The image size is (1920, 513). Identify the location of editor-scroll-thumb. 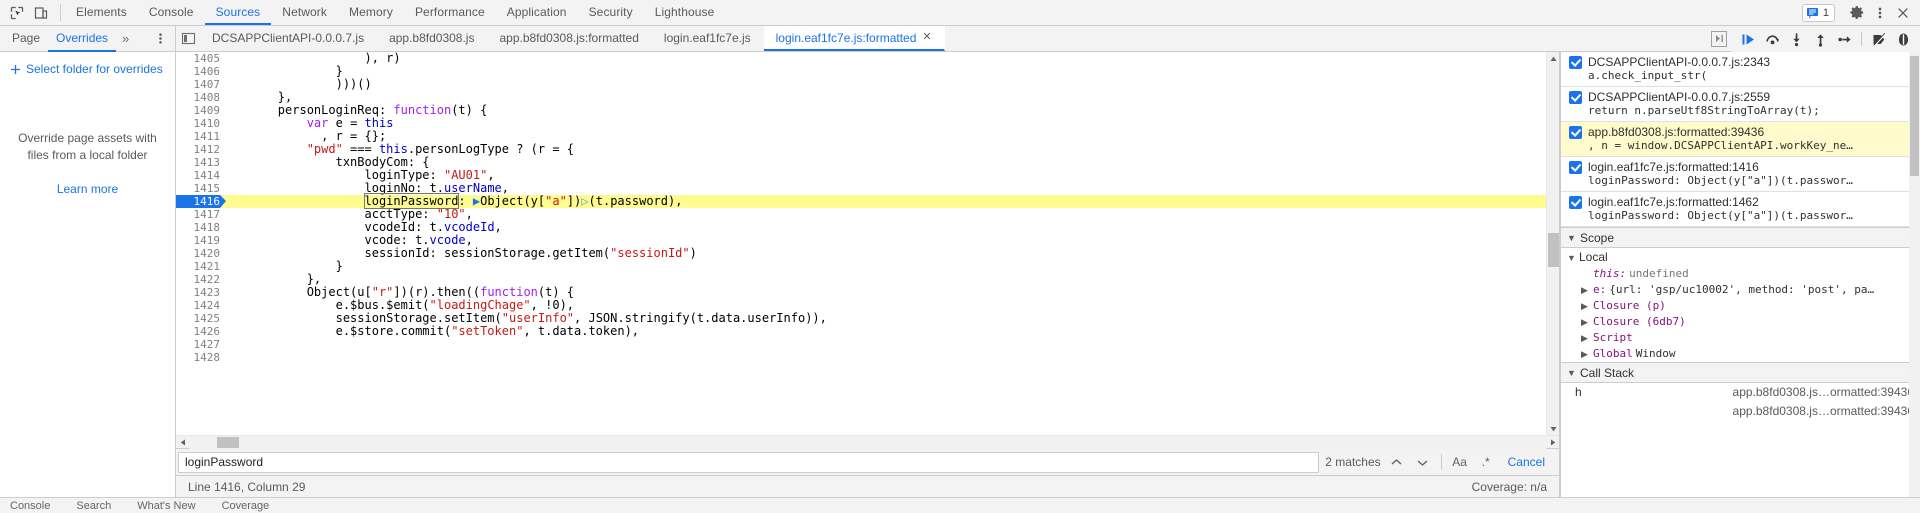
(1553, 250).